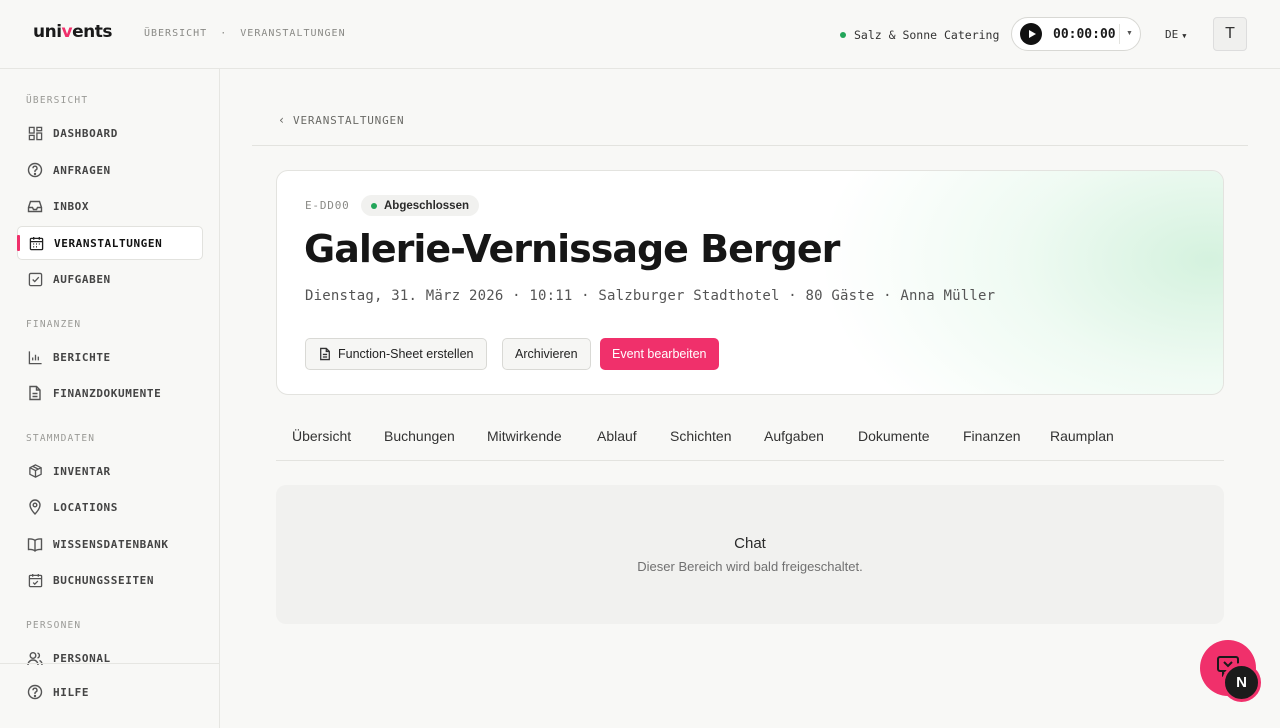 This screenshot has height=728, width=1280. I want to click on sidebar-item-inventar: INVENTAR, so click(110, 471).